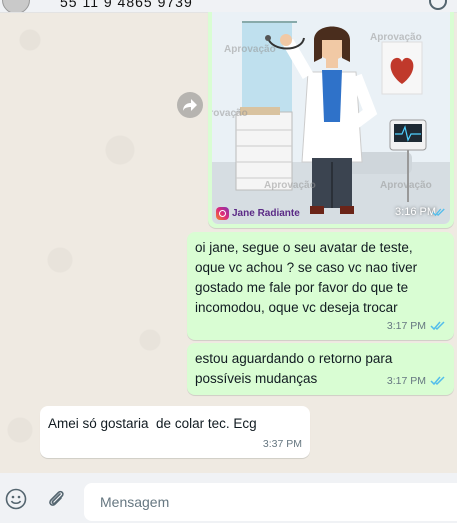 The height and width of the screenshot is (523, 457). What do you see at coordinates (230, 113) in the screenshot?
I see `watermark-3: Aprovação` at bounding box center [230, 113].